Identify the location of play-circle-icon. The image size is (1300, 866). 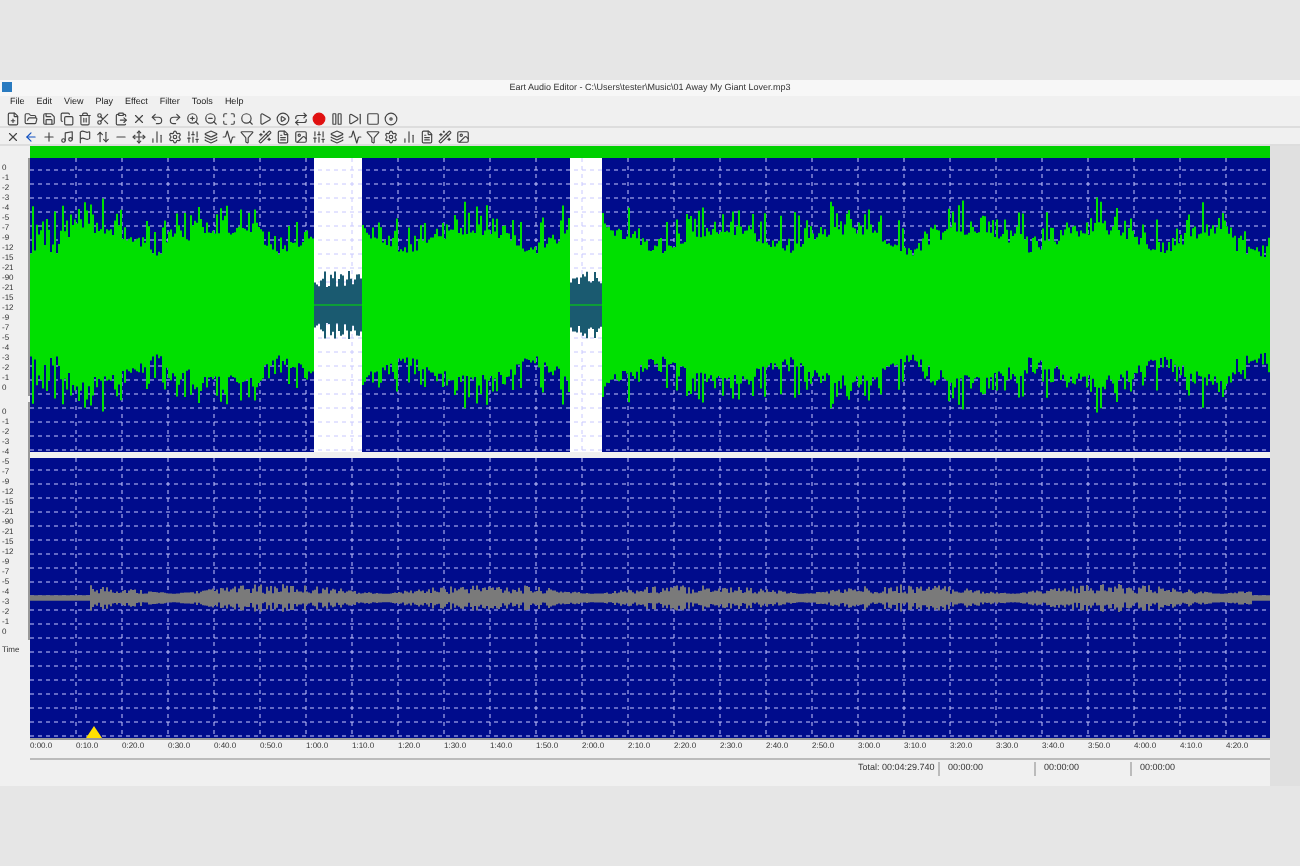
(283, 118).